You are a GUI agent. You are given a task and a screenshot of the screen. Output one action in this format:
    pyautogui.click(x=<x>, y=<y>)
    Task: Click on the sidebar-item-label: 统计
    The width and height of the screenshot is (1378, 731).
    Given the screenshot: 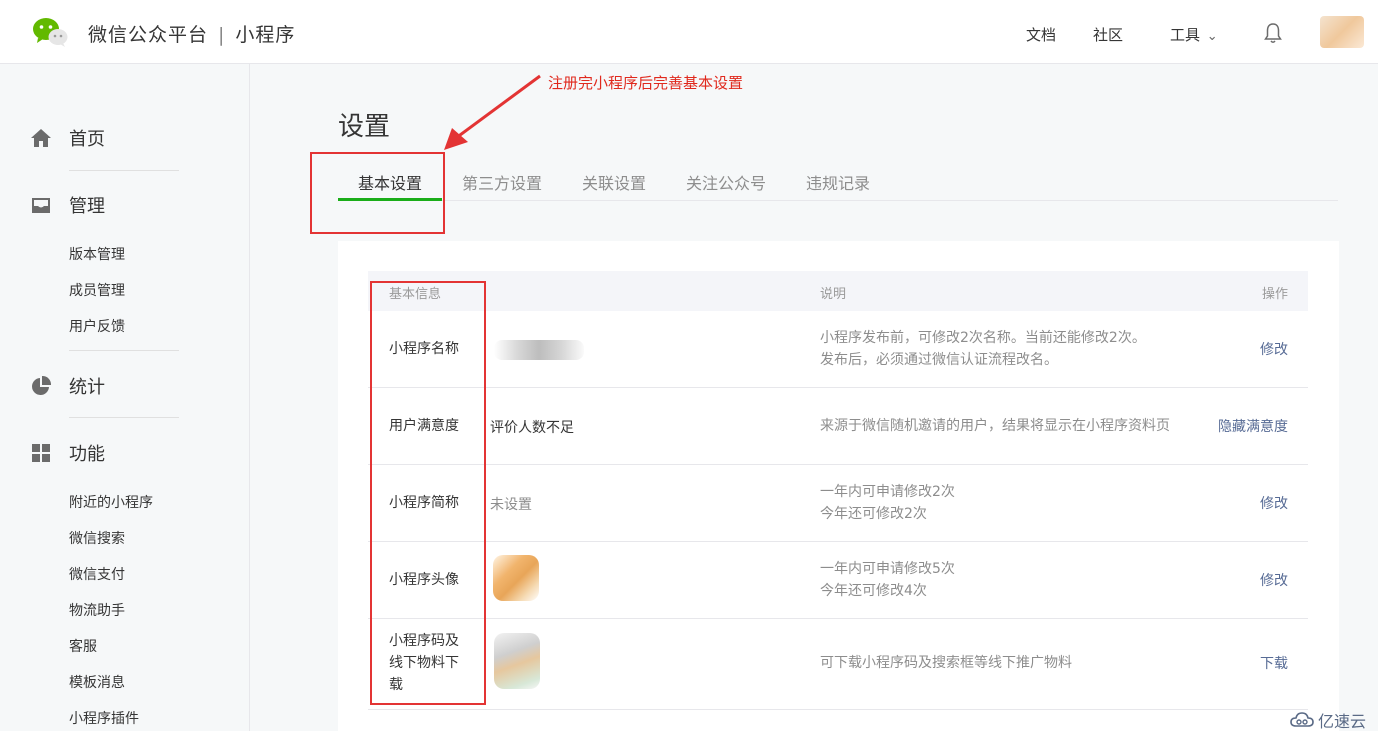 What is the action you would take?
    pyautogui.click(x=87, y=387)
    